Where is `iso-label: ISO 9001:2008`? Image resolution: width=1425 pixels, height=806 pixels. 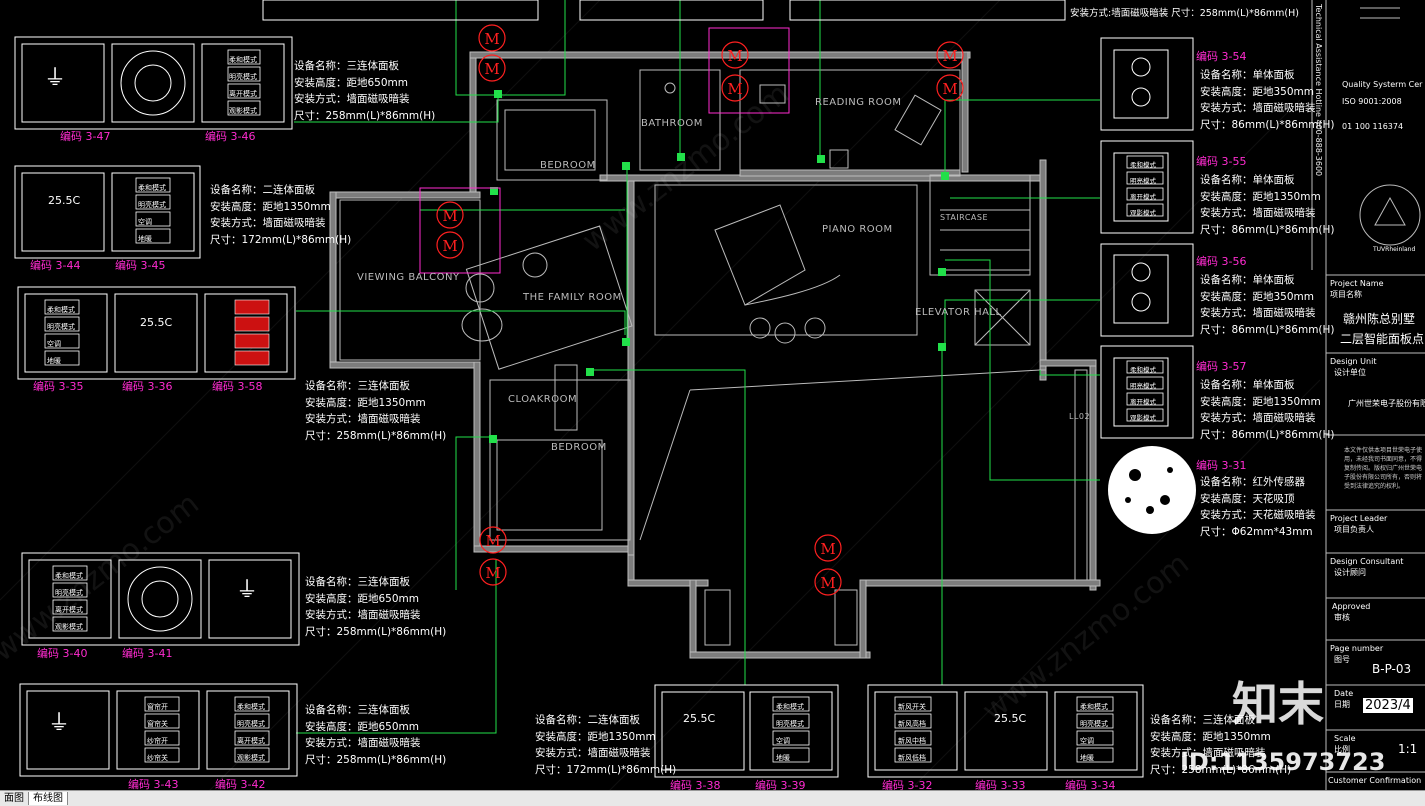
iso-label: ISO 9001:2008 is located at coordinates (1372, 101).